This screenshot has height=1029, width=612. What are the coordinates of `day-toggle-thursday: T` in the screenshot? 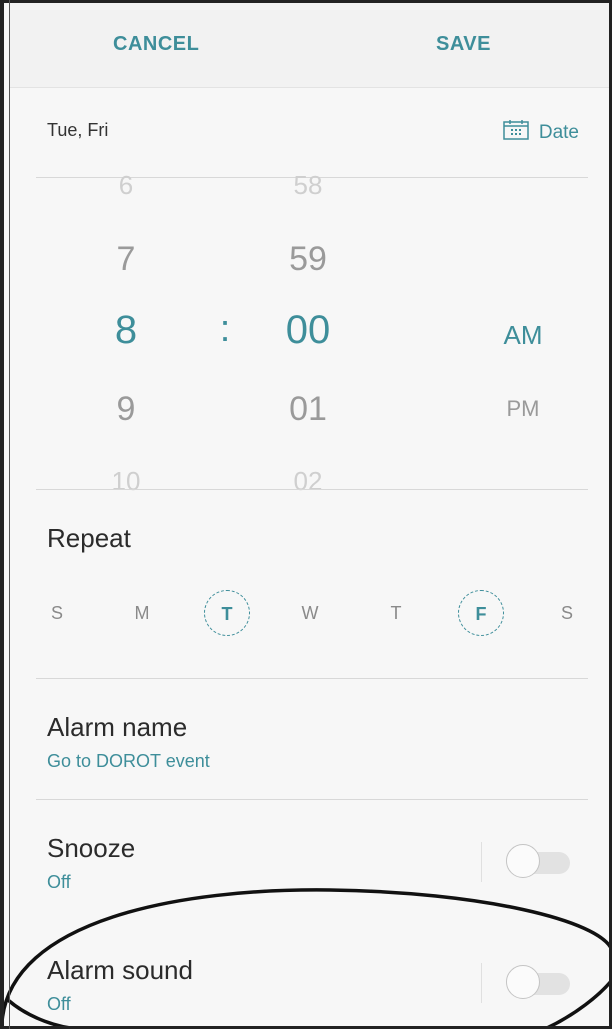 It's located at (396, 613).